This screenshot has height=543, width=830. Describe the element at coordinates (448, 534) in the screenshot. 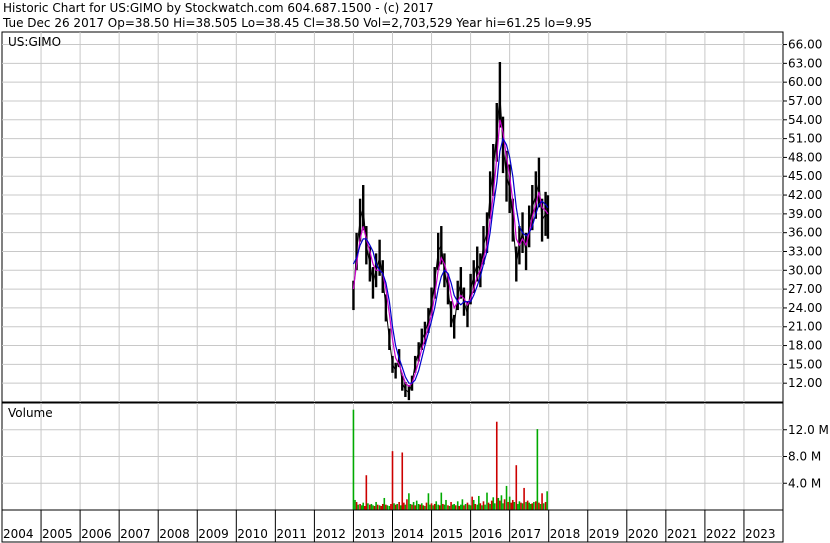

I see `x-axis-tick-label: 2015` at that location.